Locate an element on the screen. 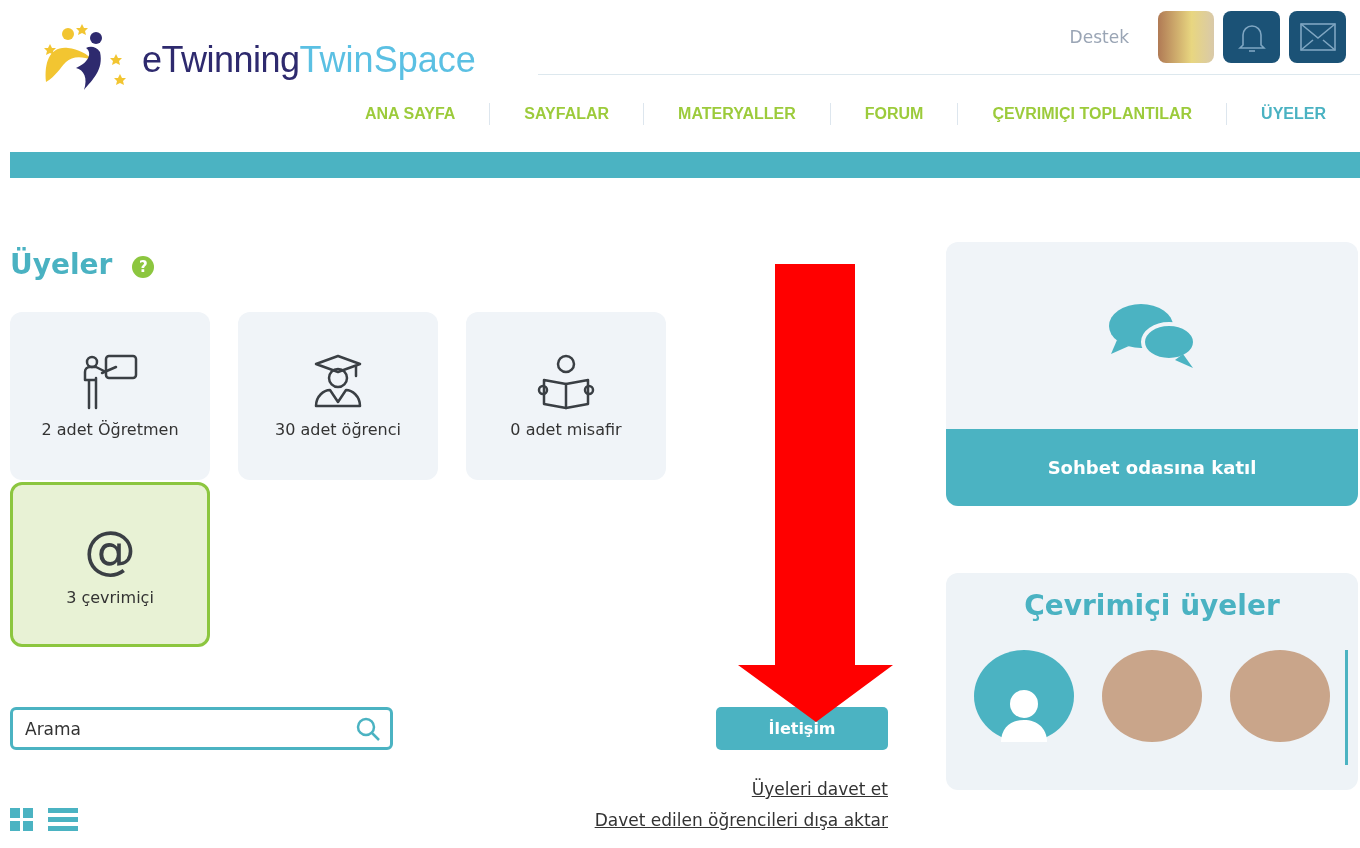 Image resolution: width=1360 pixels, height=848 pixels. nav-link: FORUM is located at coordinates (893, 113).